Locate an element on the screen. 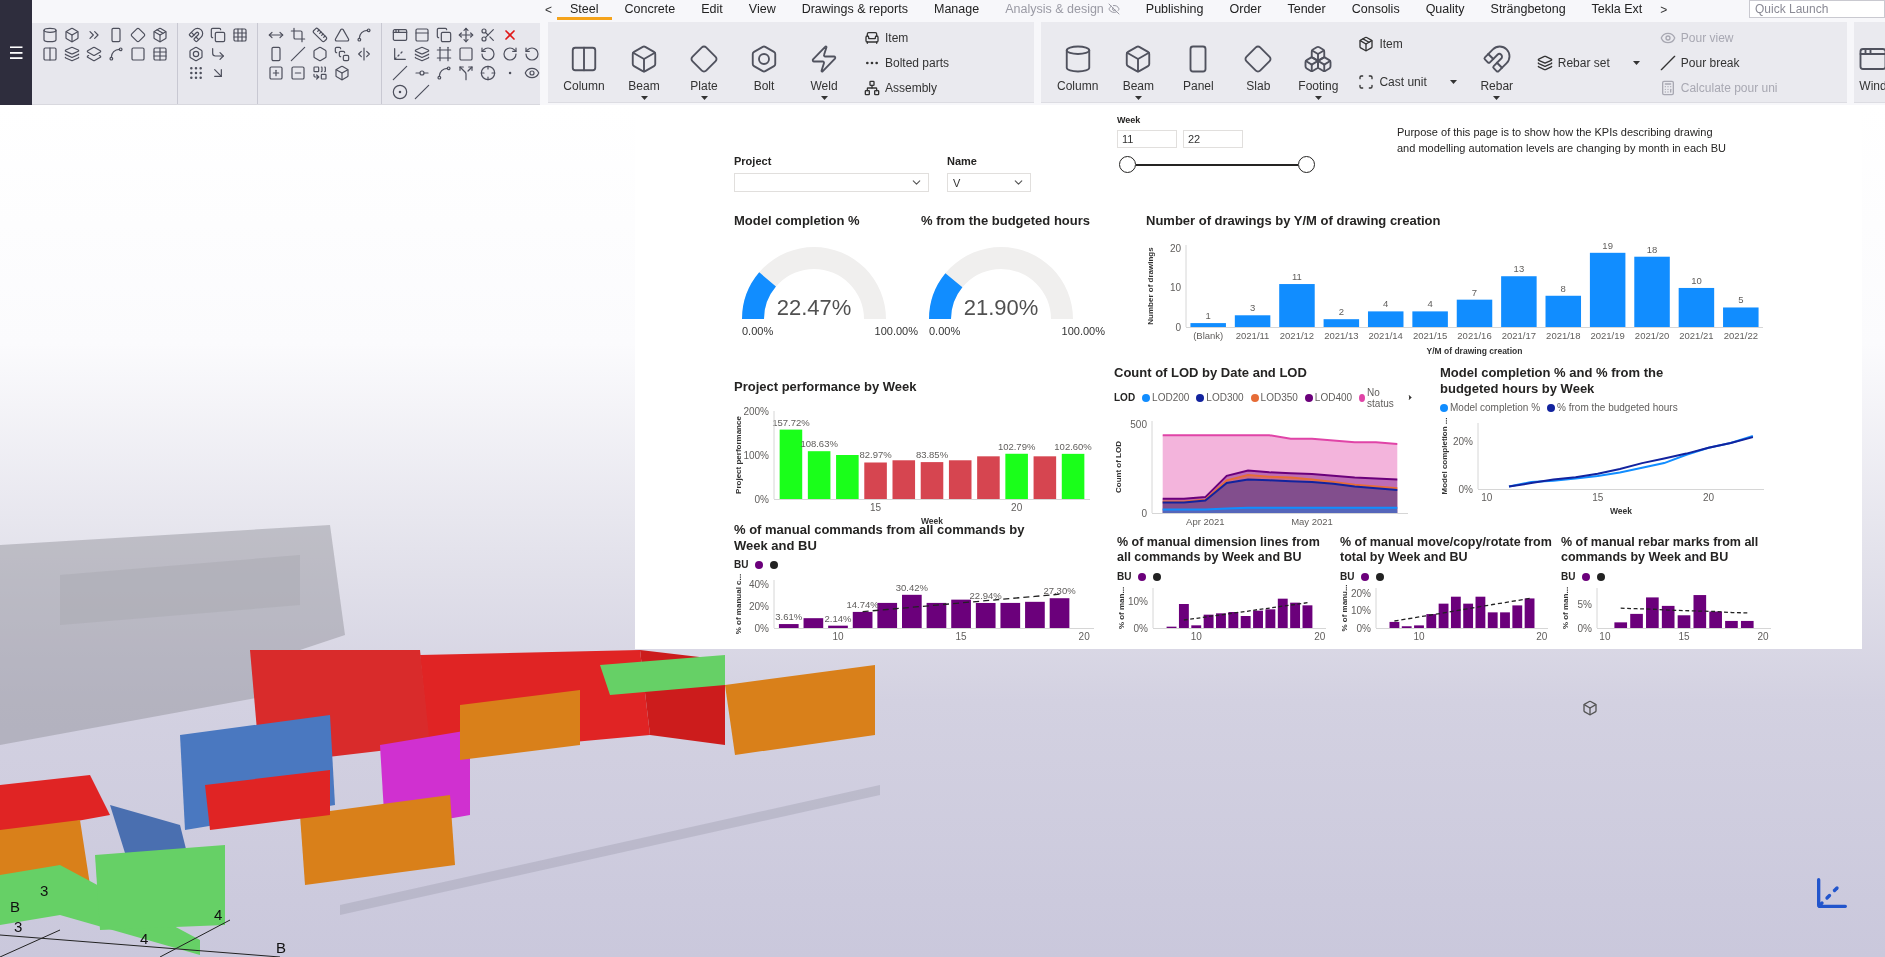 Image resolution: width=1885 pixels, height=957 pixels. slash-icon is located at coordinates (297, 54).